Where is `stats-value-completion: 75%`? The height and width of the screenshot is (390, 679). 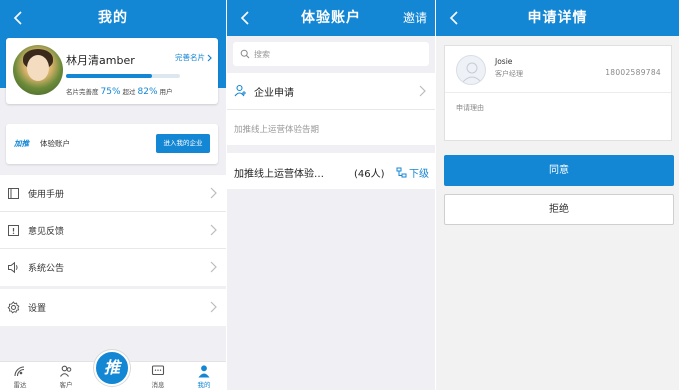 stats-value-completion: 75% is located at coordinates (110, 92).